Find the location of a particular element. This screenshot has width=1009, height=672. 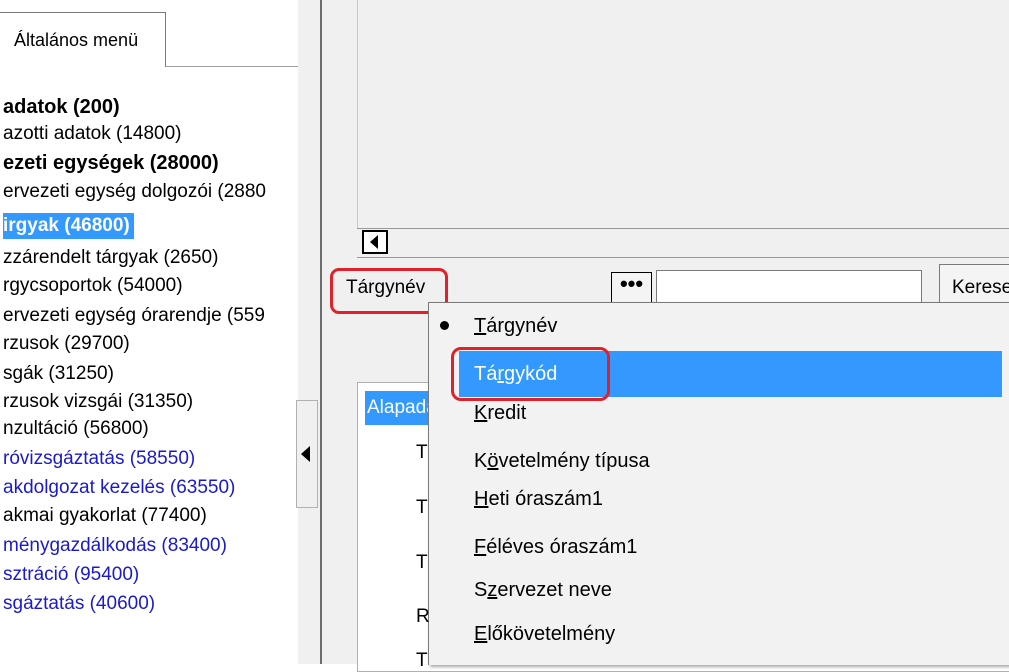

dropdown-item-accelerator: H is located at coordinates (481, 499).